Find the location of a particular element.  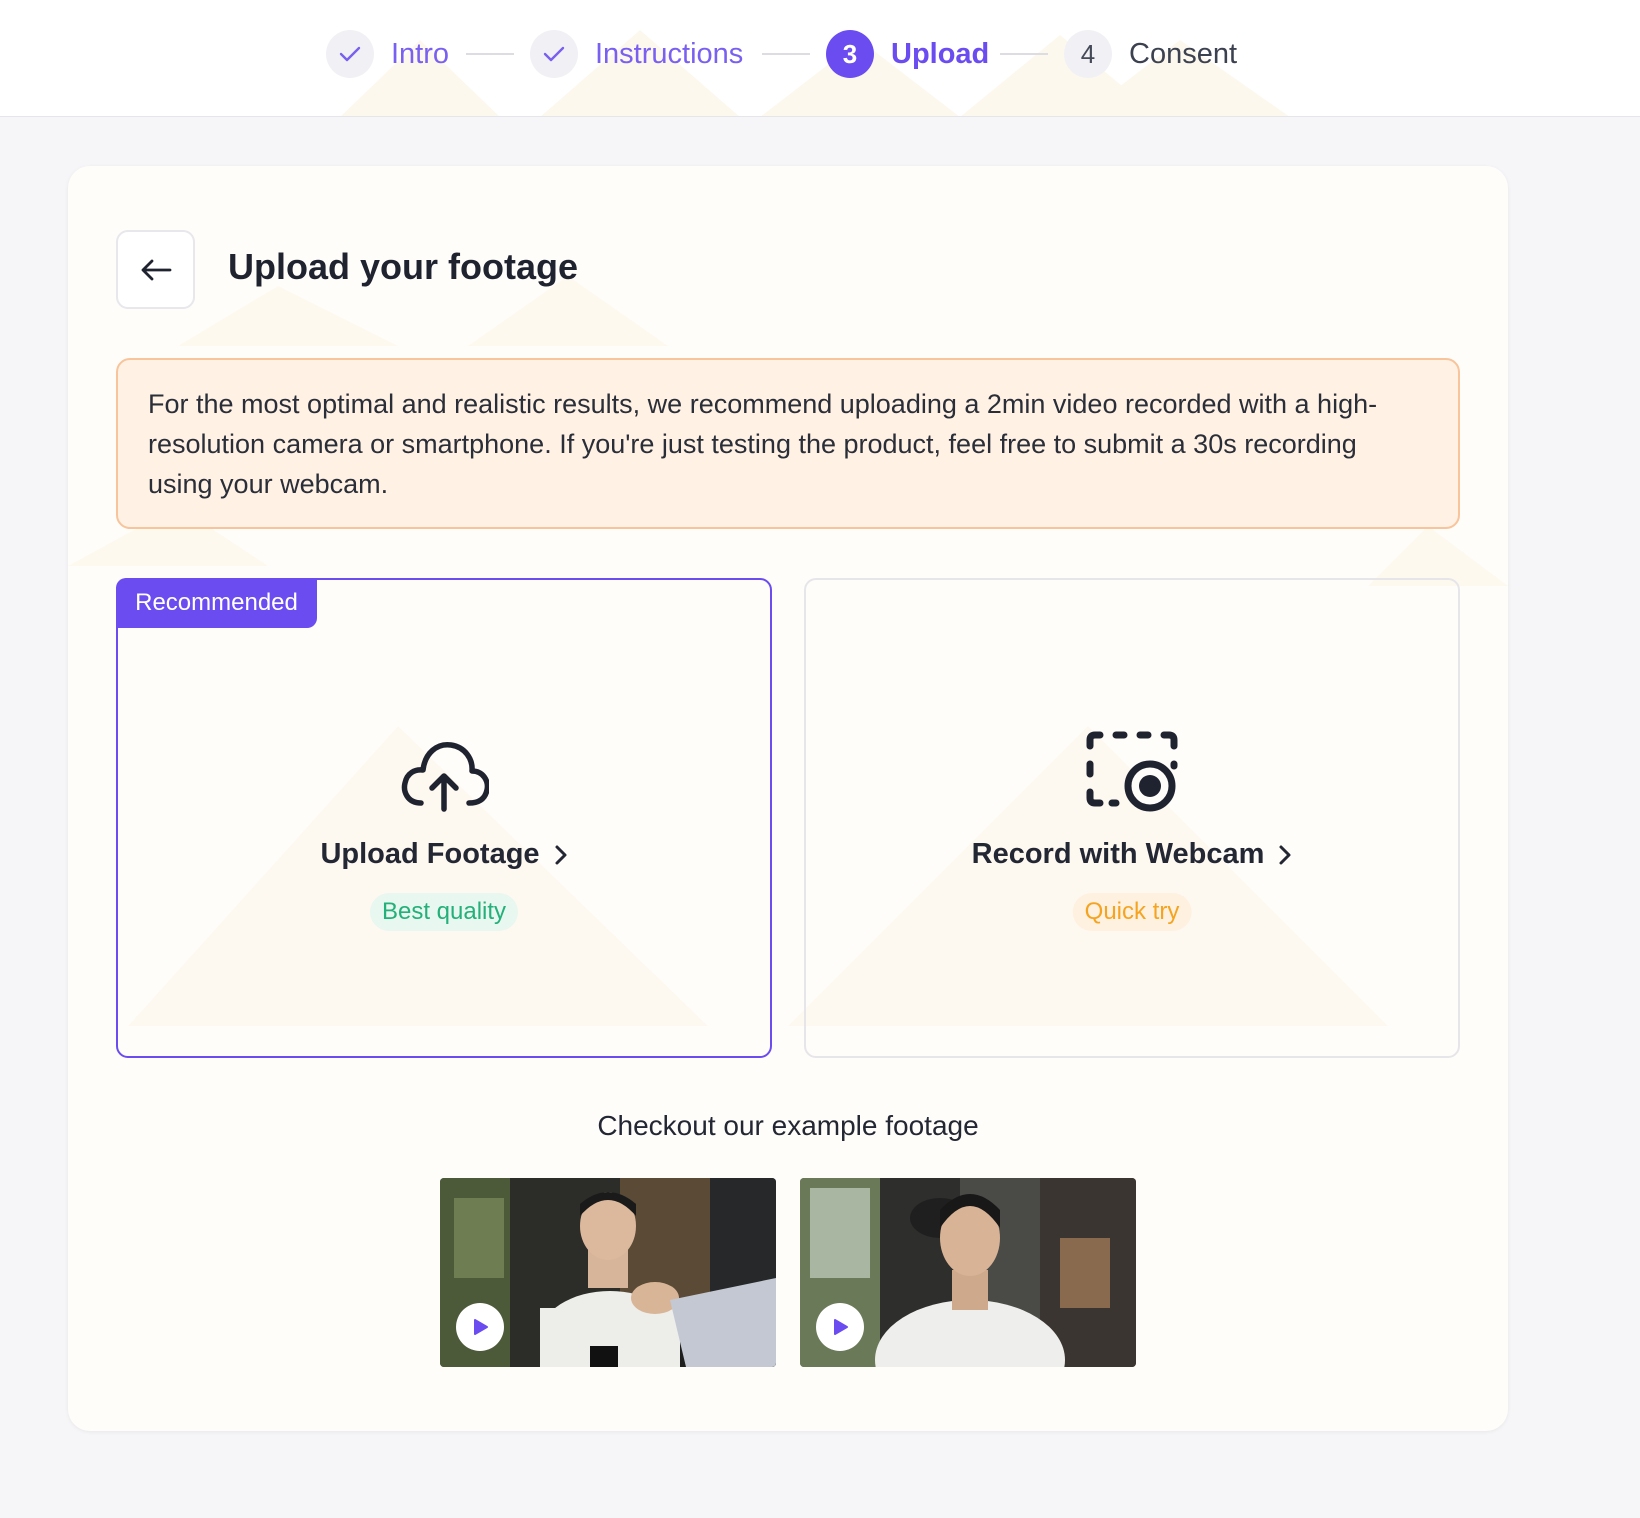

examples-title: Checkout our example footage is located at coordinates (788, 1125).